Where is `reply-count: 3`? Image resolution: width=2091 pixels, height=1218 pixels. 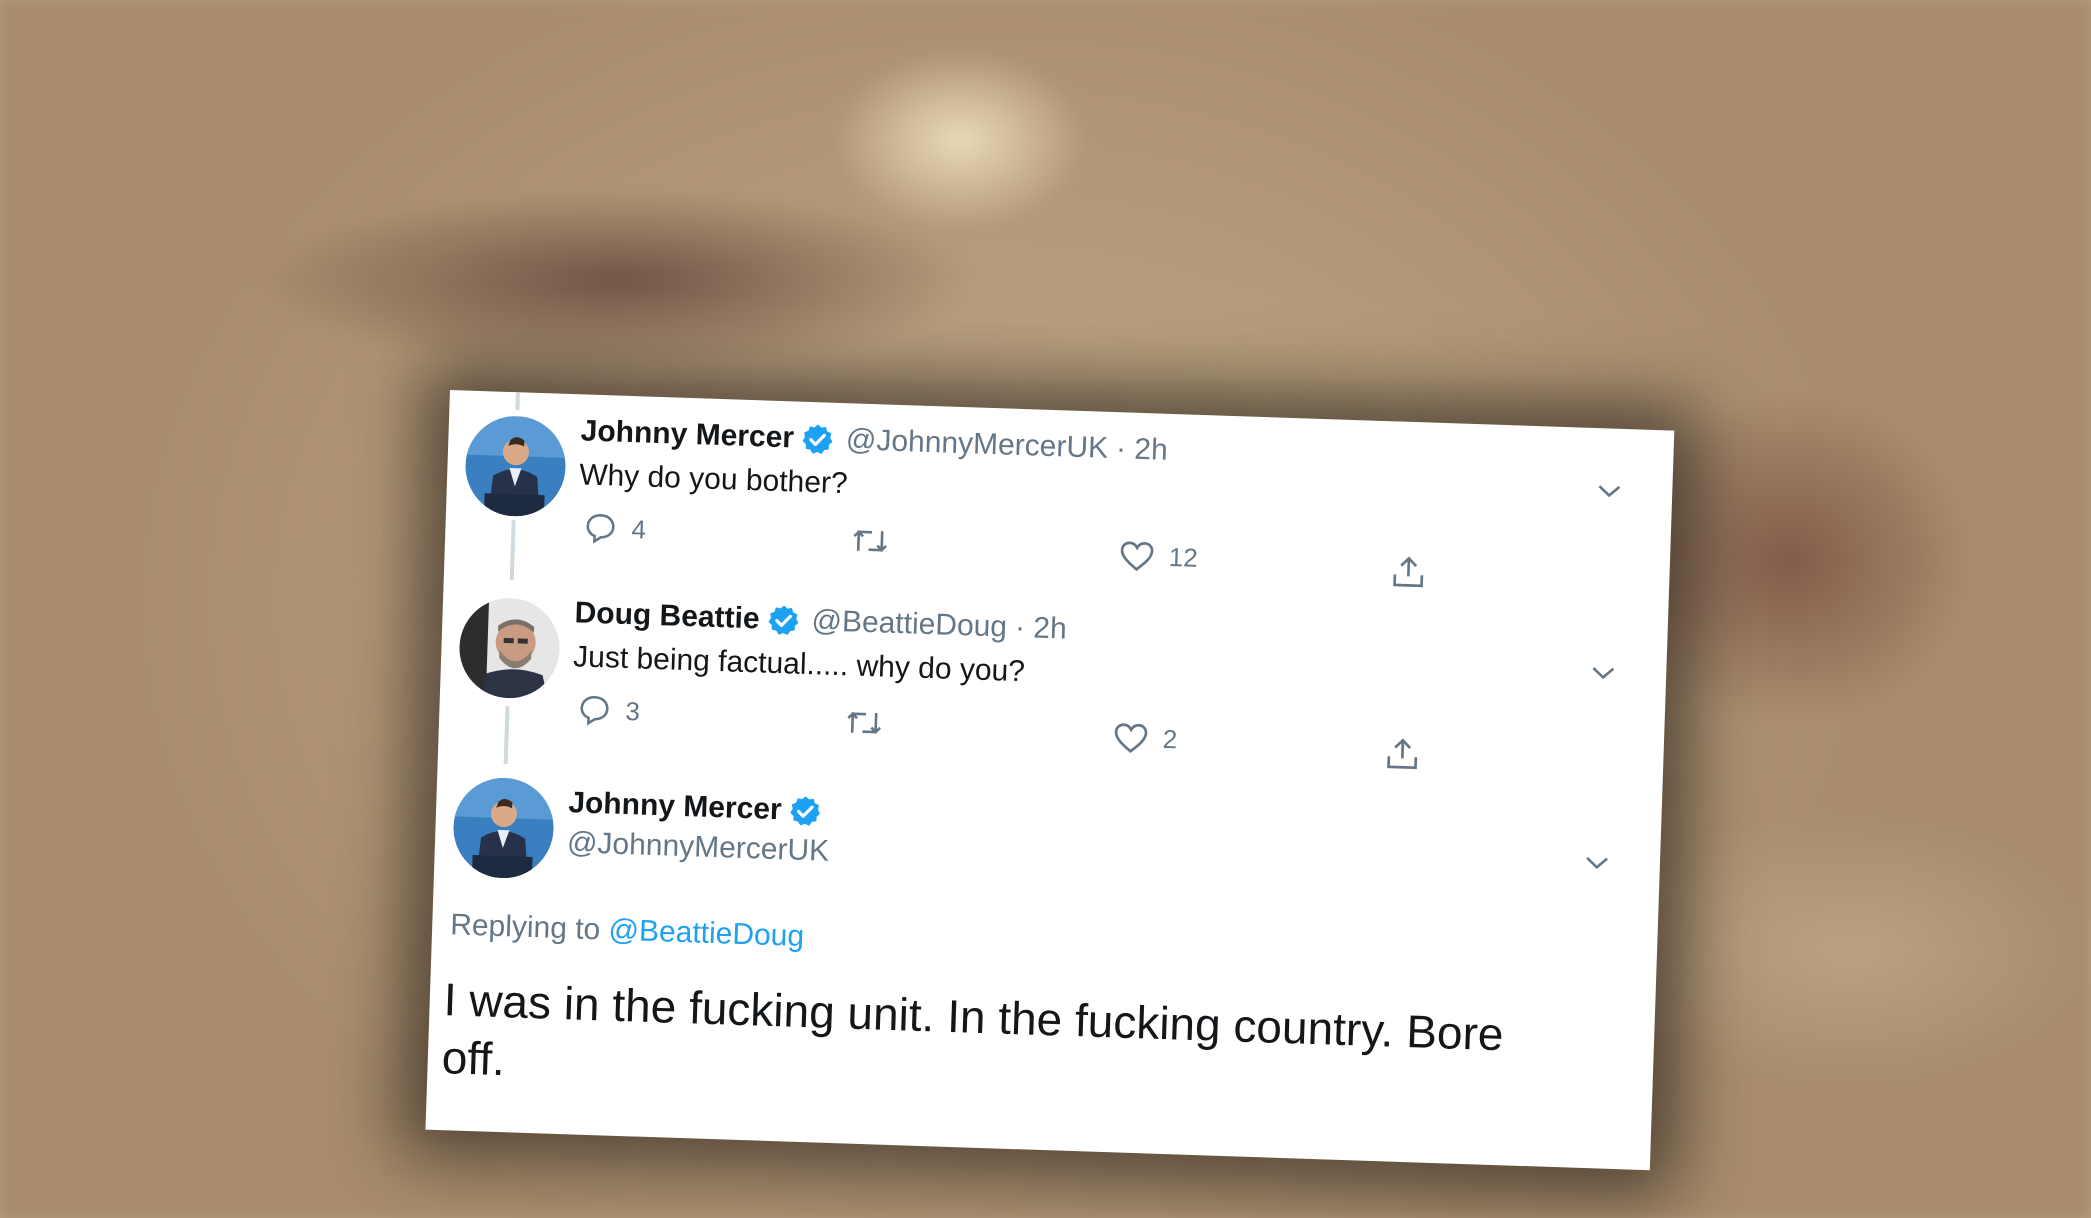
reply-count: 3 is located at coordinates (632, 710).